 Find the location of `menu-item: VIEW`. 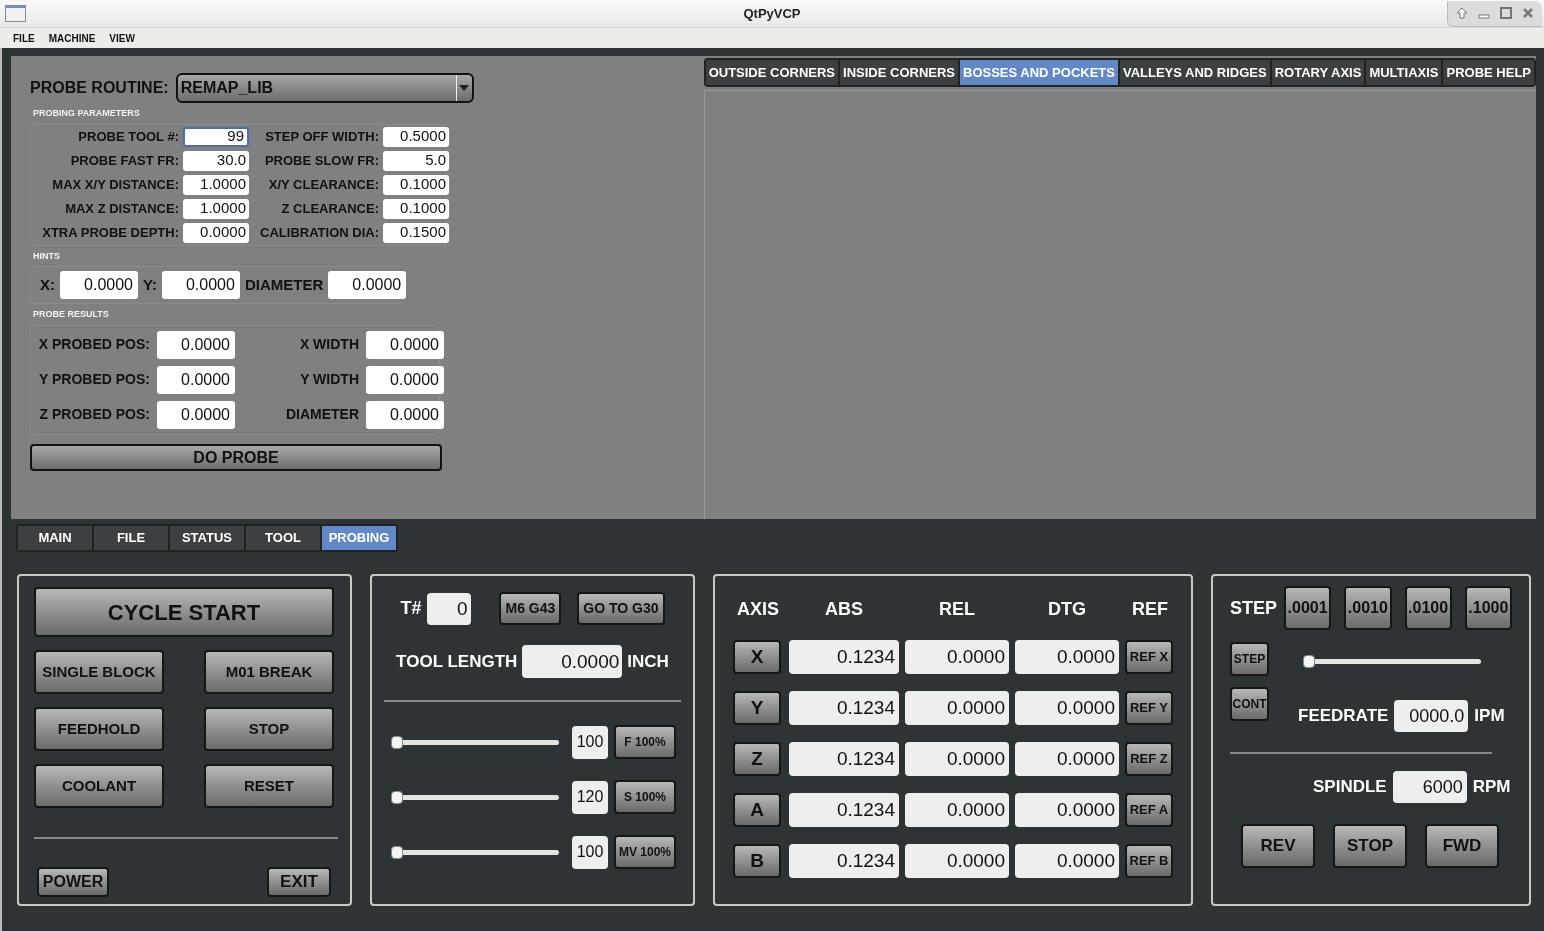

menu-item: VIEW is located at coordinates (122, 38).